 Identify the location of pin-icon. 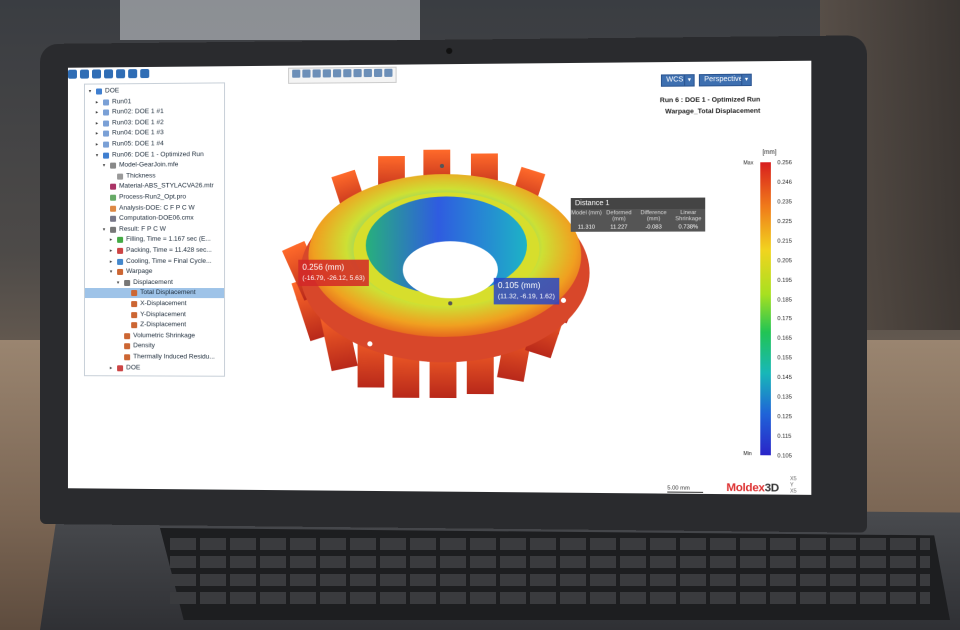
(132, 73).